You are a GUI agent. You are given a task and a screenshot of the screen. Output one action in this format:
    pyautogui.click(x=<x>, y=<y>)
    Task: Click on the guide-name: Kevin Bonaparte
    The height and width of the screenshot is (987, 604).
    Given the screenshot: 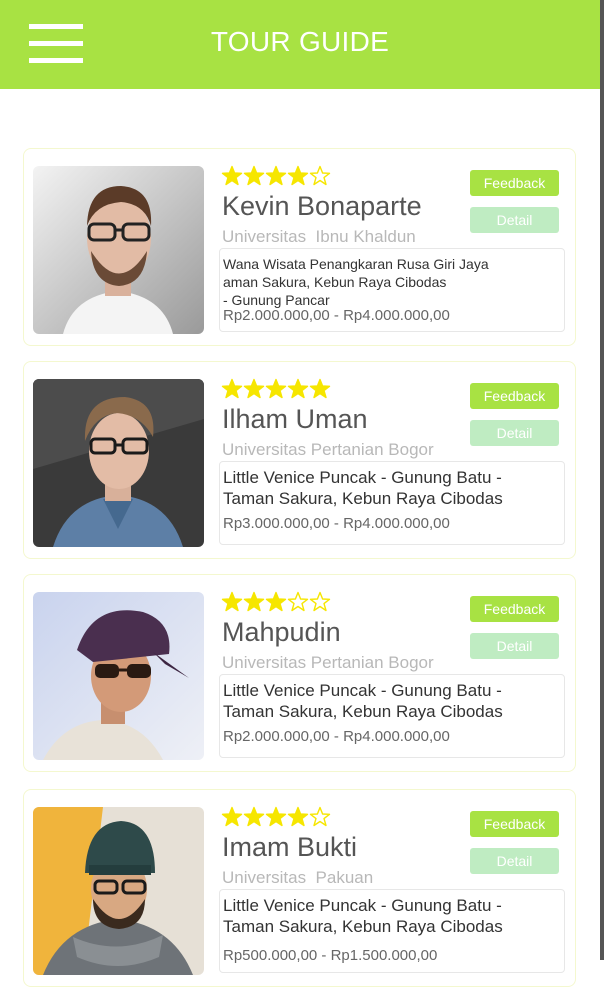 What is the action you would take?
    pyautogui.click(x=322, y=206)
    